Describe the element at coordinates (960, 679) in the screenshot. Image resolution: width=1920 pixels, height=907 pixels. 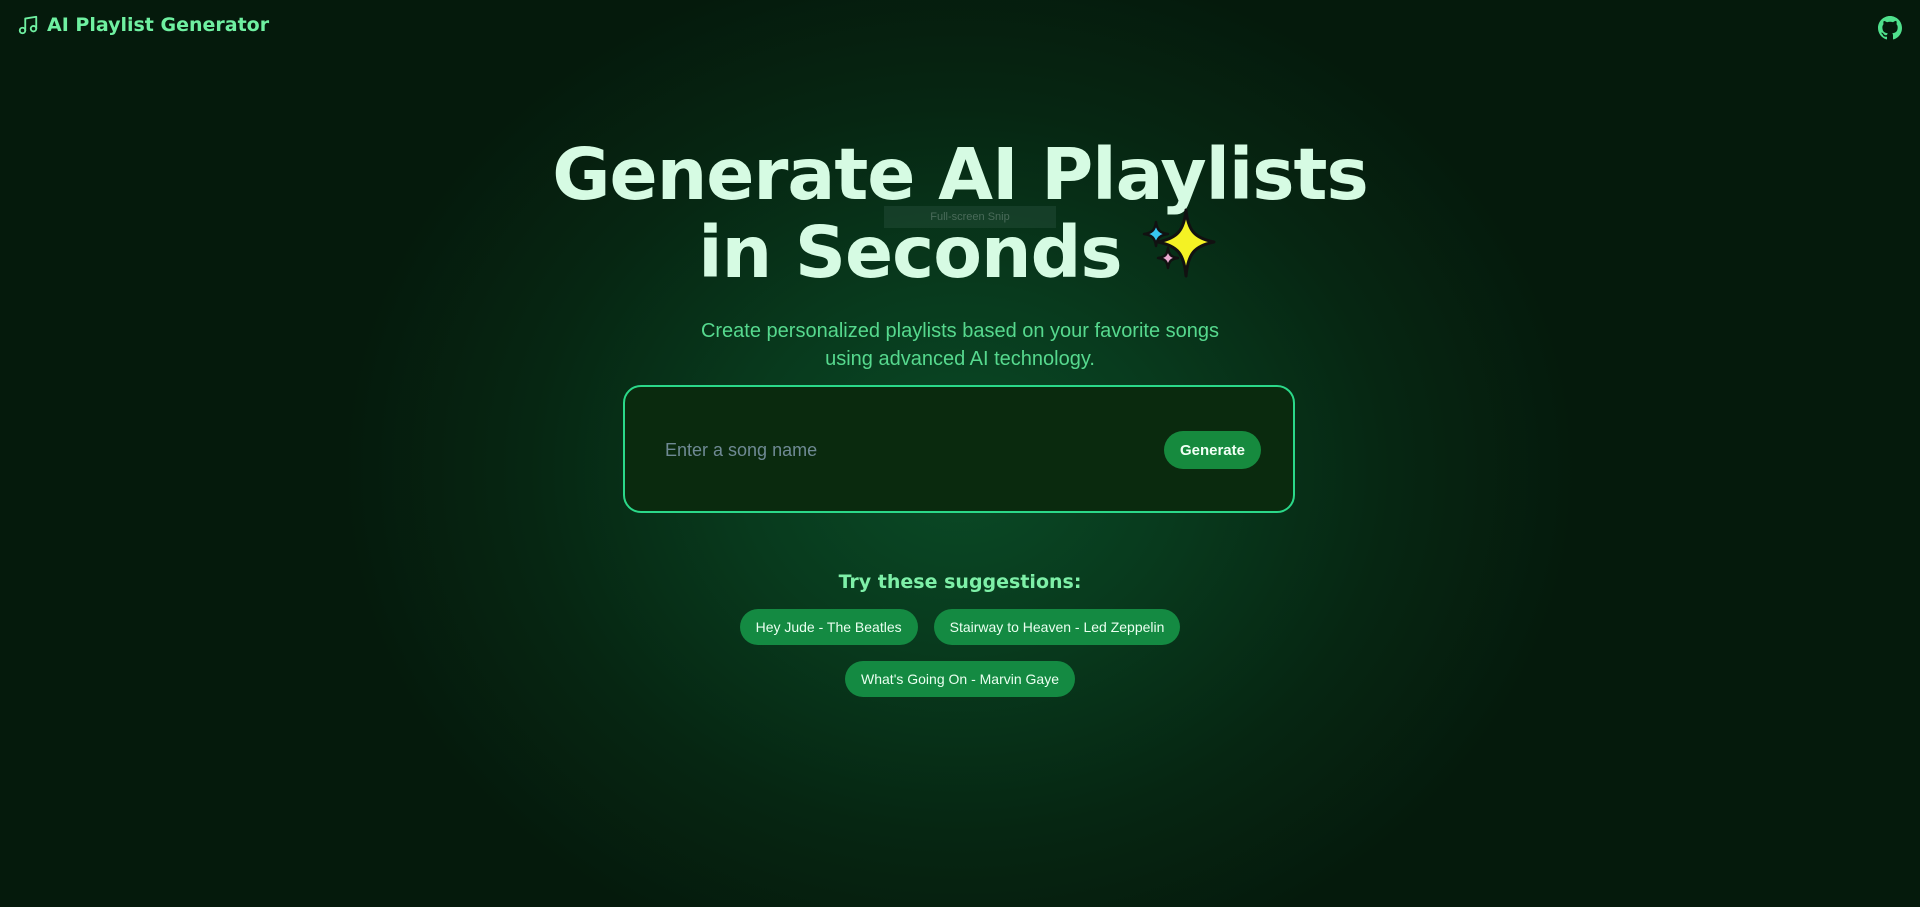
I see `suggestion-chip-whats-going-on: What's Going On - Marvin Gaye` at that location.